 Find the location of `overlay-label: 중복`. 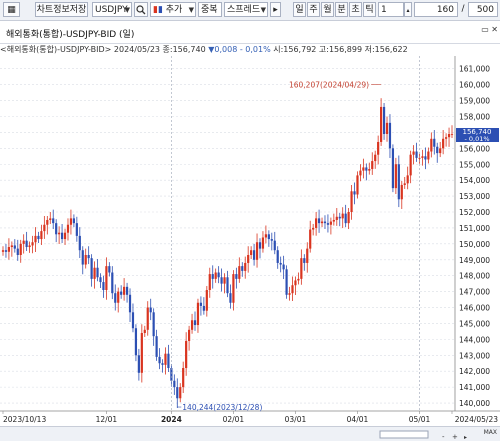

overlay-label: 중복 is located at coordinates (209, 10).